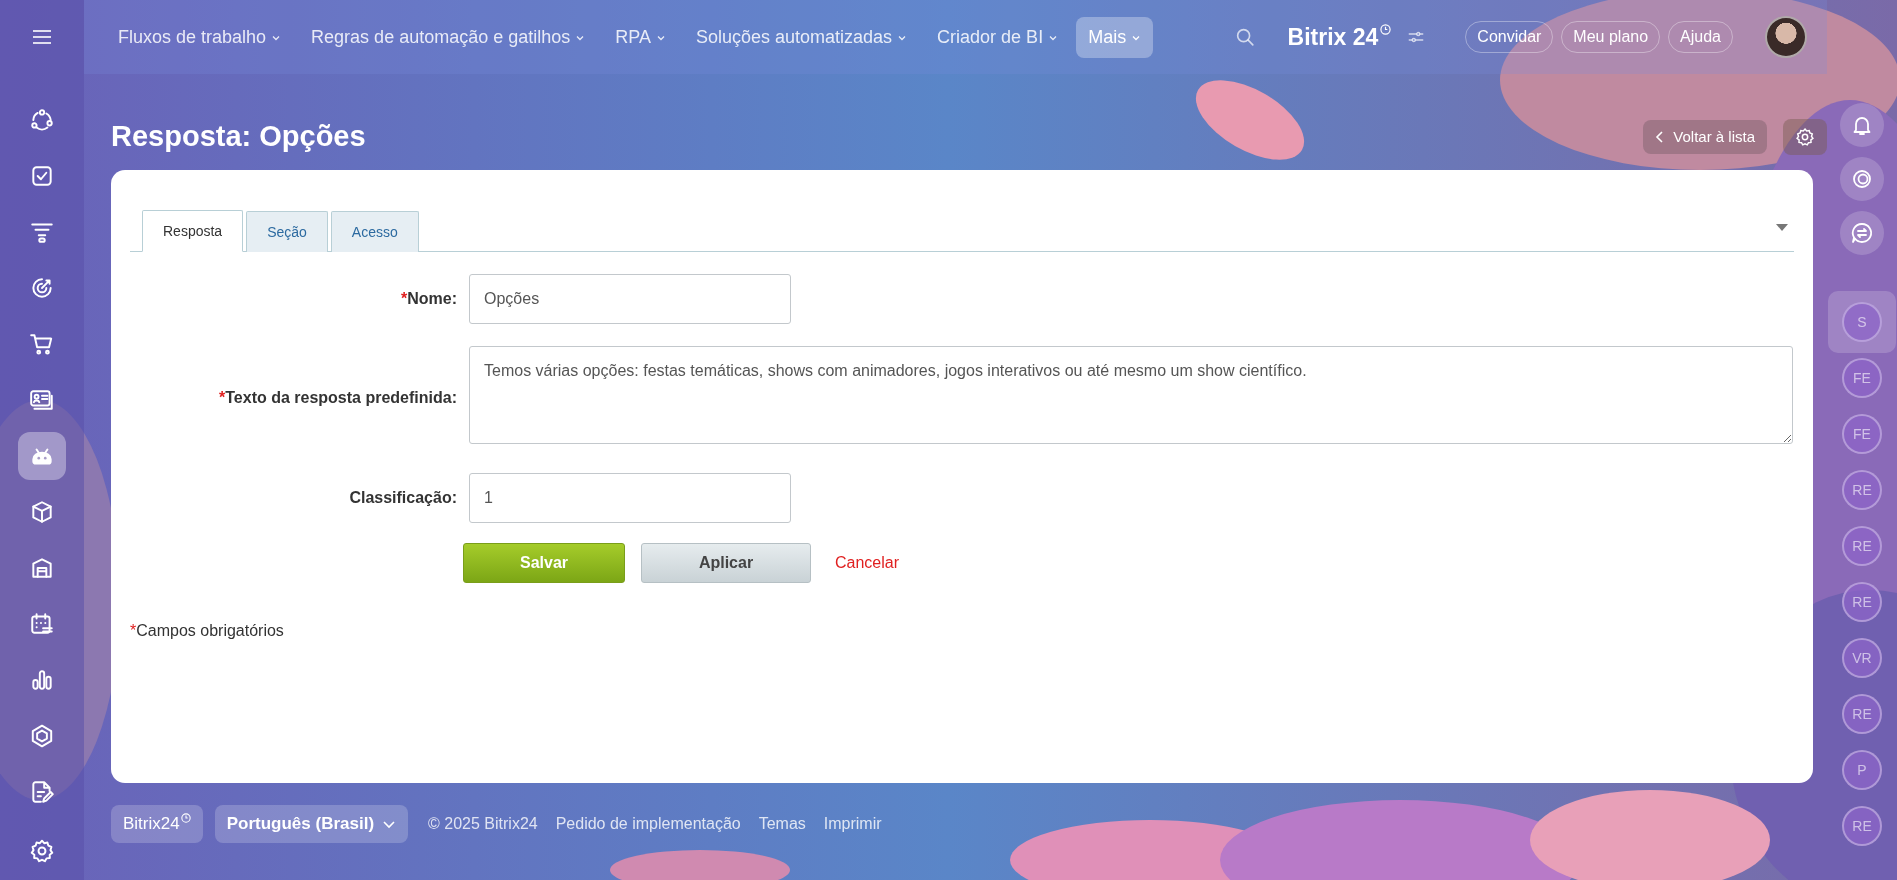 The height and width of the screenshot is (880, 1897). I want to click on bar-chart-icon, so click(42, 680).